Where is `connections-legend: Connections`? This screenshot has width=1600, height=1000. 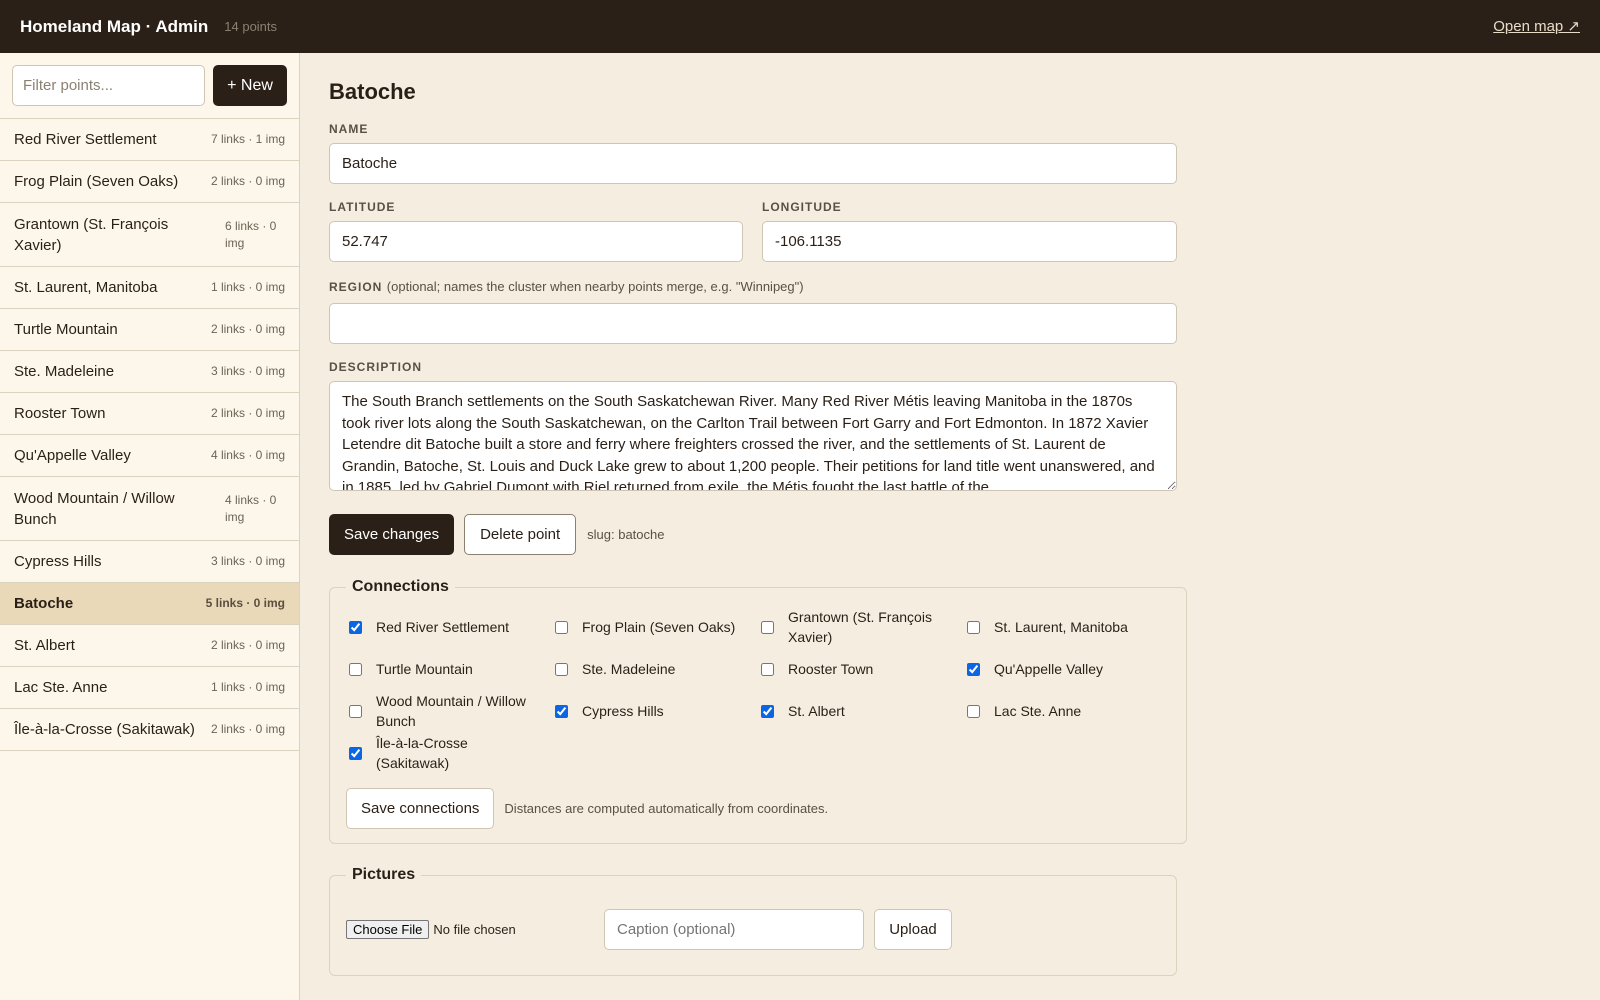 connections-legend: Connections is located at coordinates (400, 586).